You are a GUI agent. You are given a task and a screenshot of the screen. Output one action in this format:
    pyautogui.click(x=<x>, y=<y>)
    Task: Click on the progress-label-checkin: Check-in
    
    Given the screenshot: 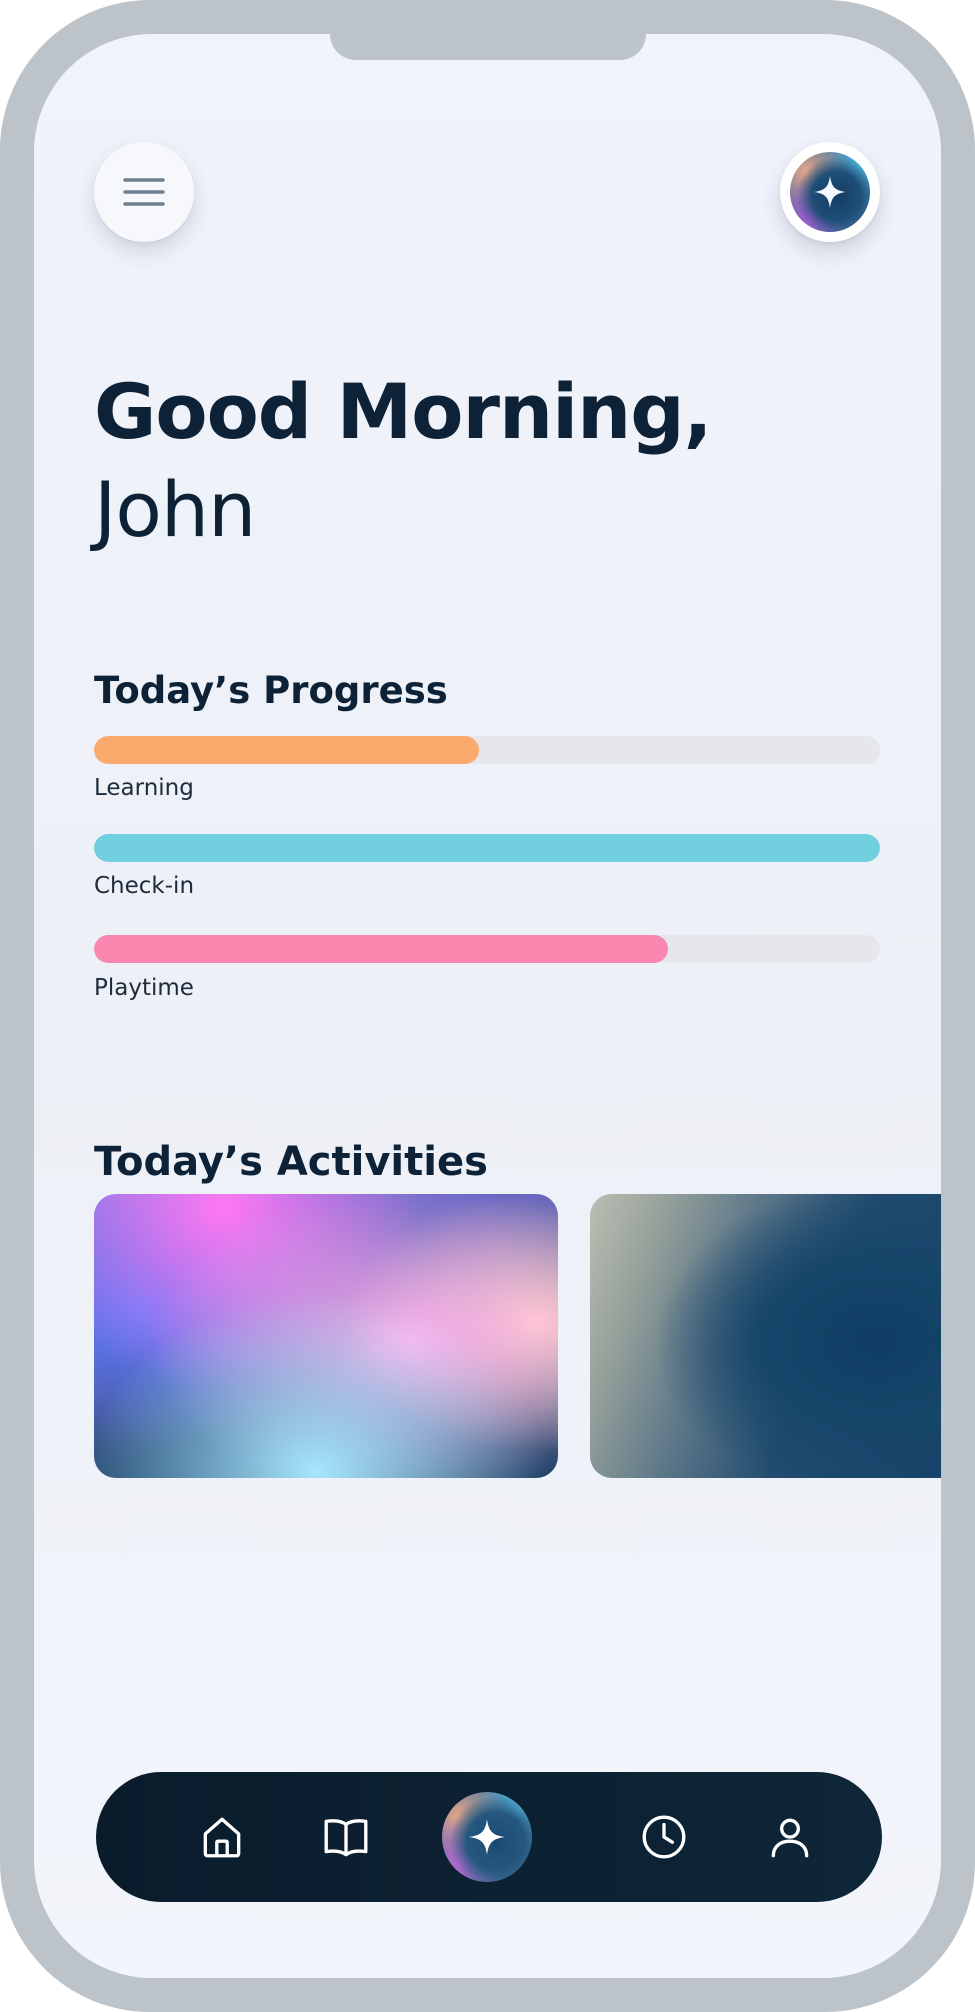 What is the action you would take?
    pyautogui.click(x=144, y=886)
    